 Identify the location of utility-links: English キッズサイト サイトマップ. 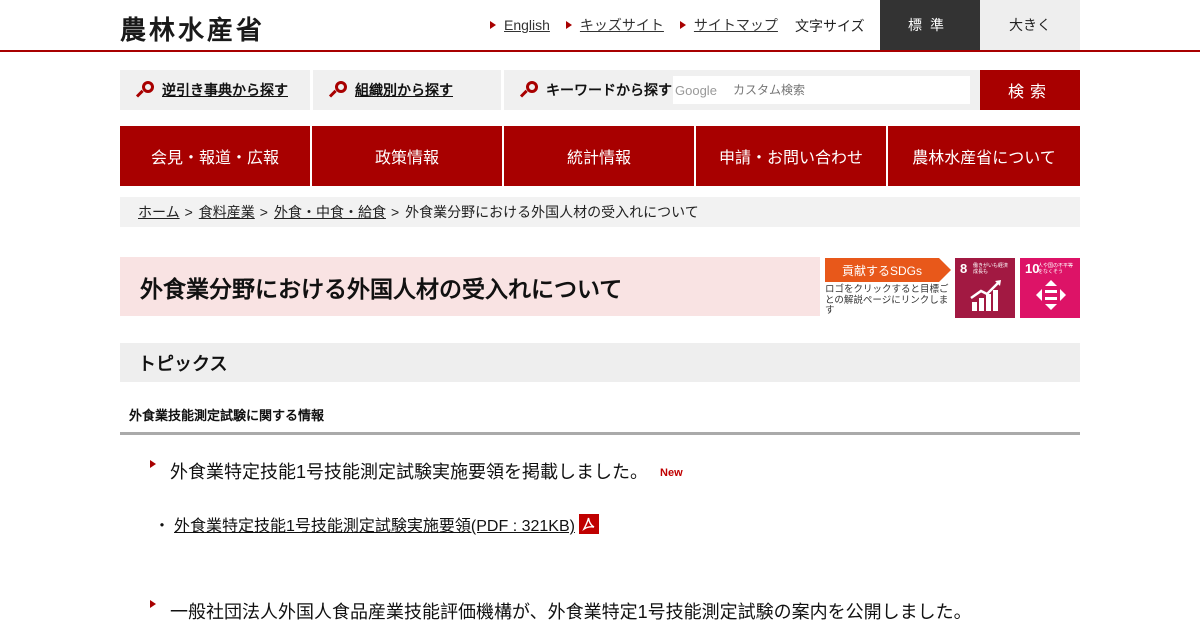
(642, 25).